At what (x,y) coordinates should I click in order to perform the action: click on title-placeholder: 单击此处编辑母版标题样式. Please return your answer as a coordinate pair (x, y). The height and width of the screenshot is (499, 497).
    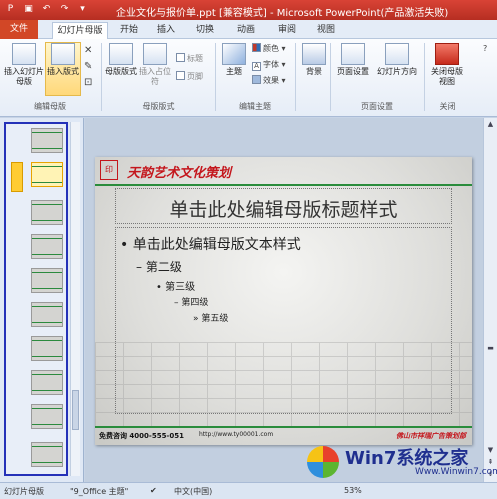
    Looking at the image, I should click on (283, 206).